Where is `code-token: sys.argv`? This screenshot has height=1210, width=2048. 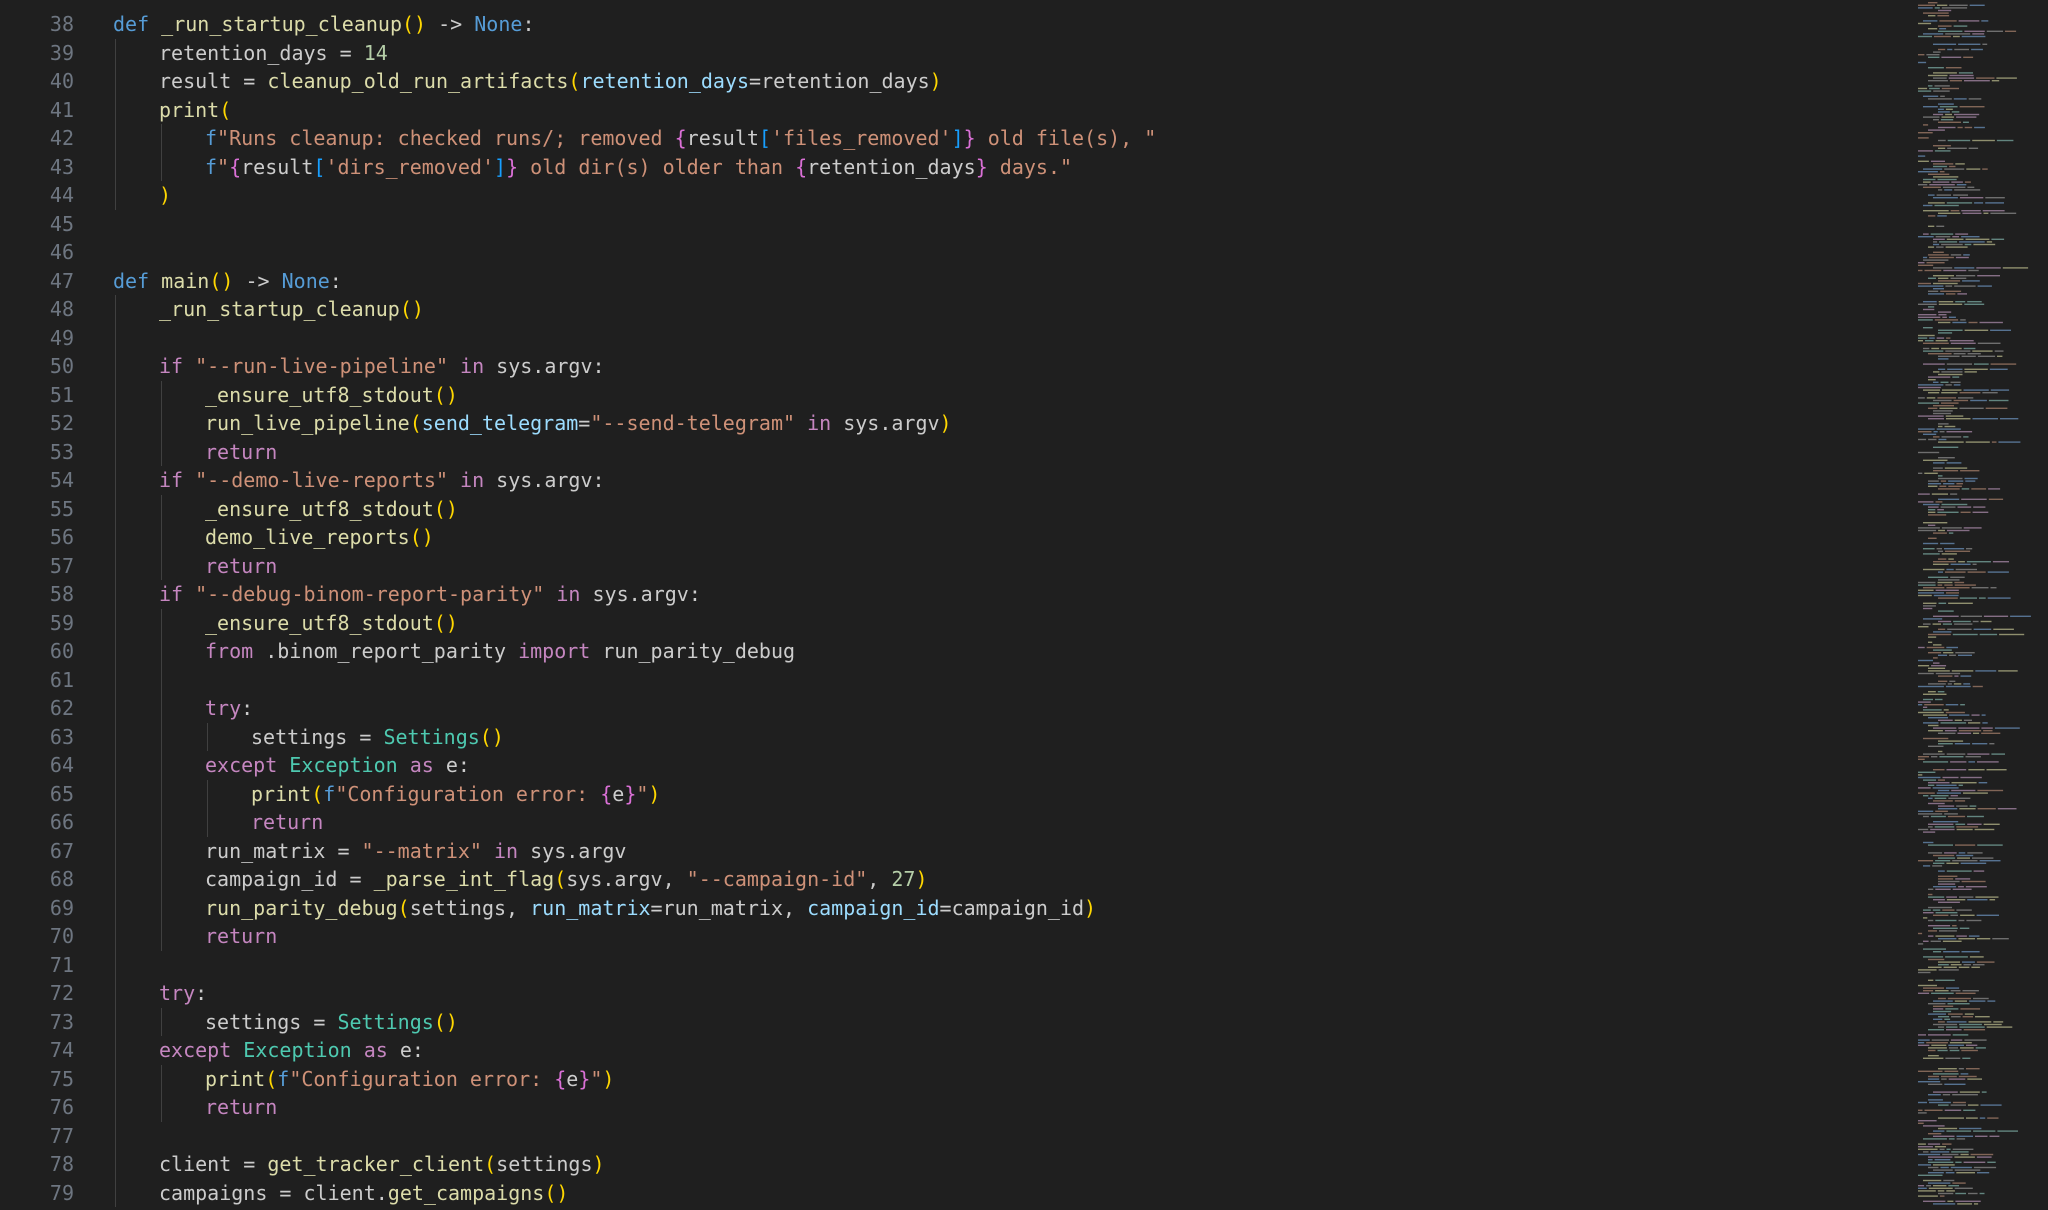
code-token: sys.argv is located at coordinates (572, 850).